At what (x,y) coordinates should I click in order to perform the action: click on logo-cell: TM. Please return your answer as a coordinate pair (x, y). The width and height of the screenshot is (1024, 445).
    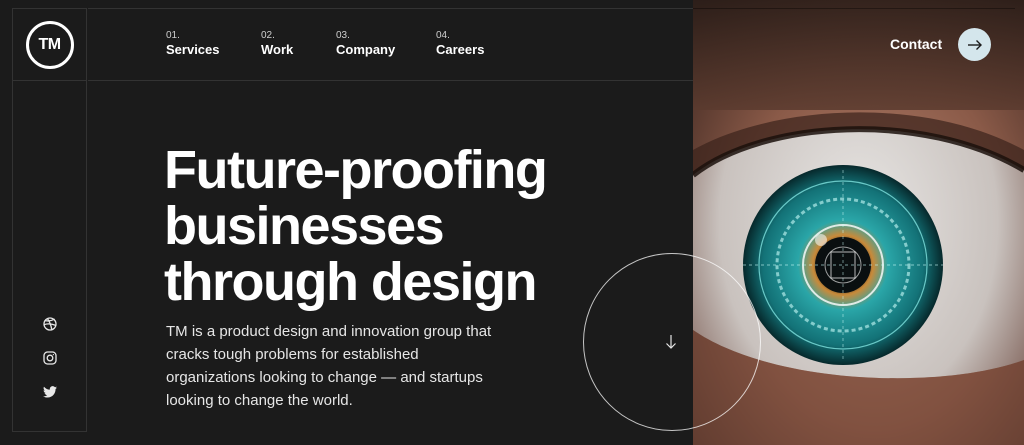
    Looking at the image, I should click on (49, 45).